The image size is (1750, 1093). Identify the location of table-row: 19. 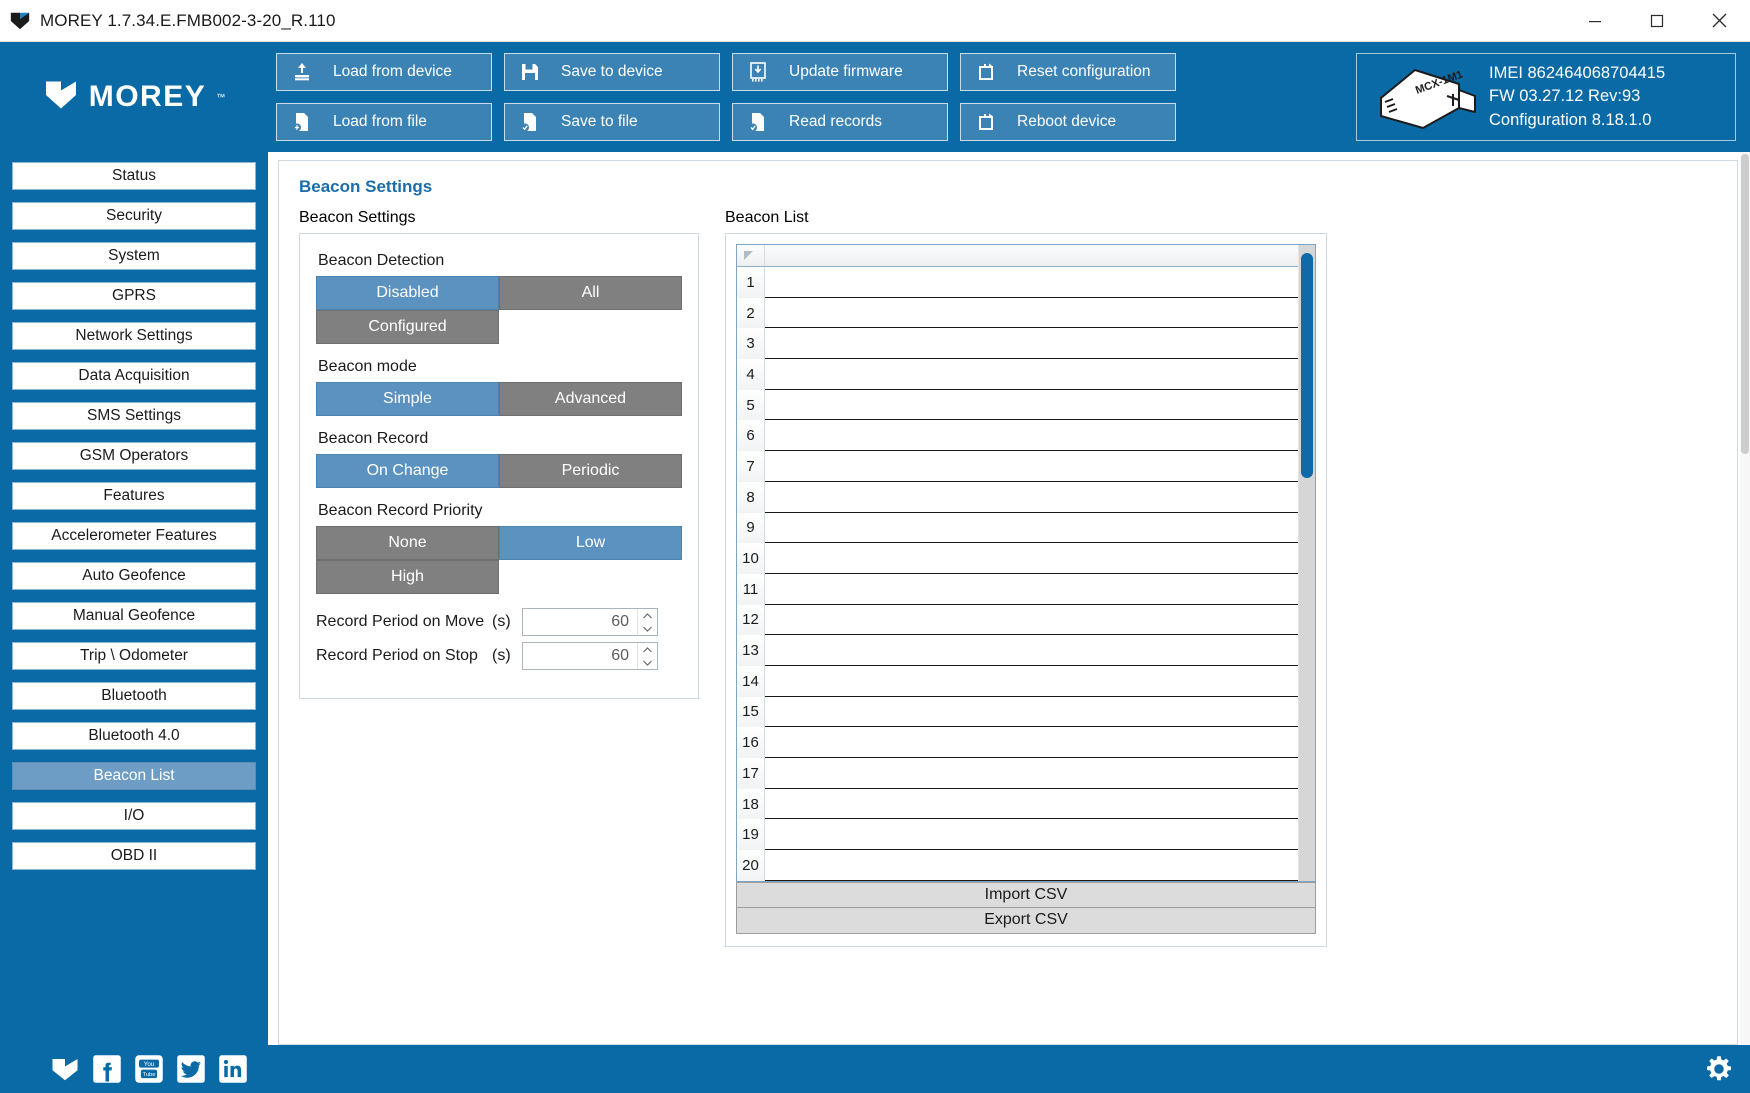
(1017, 835).